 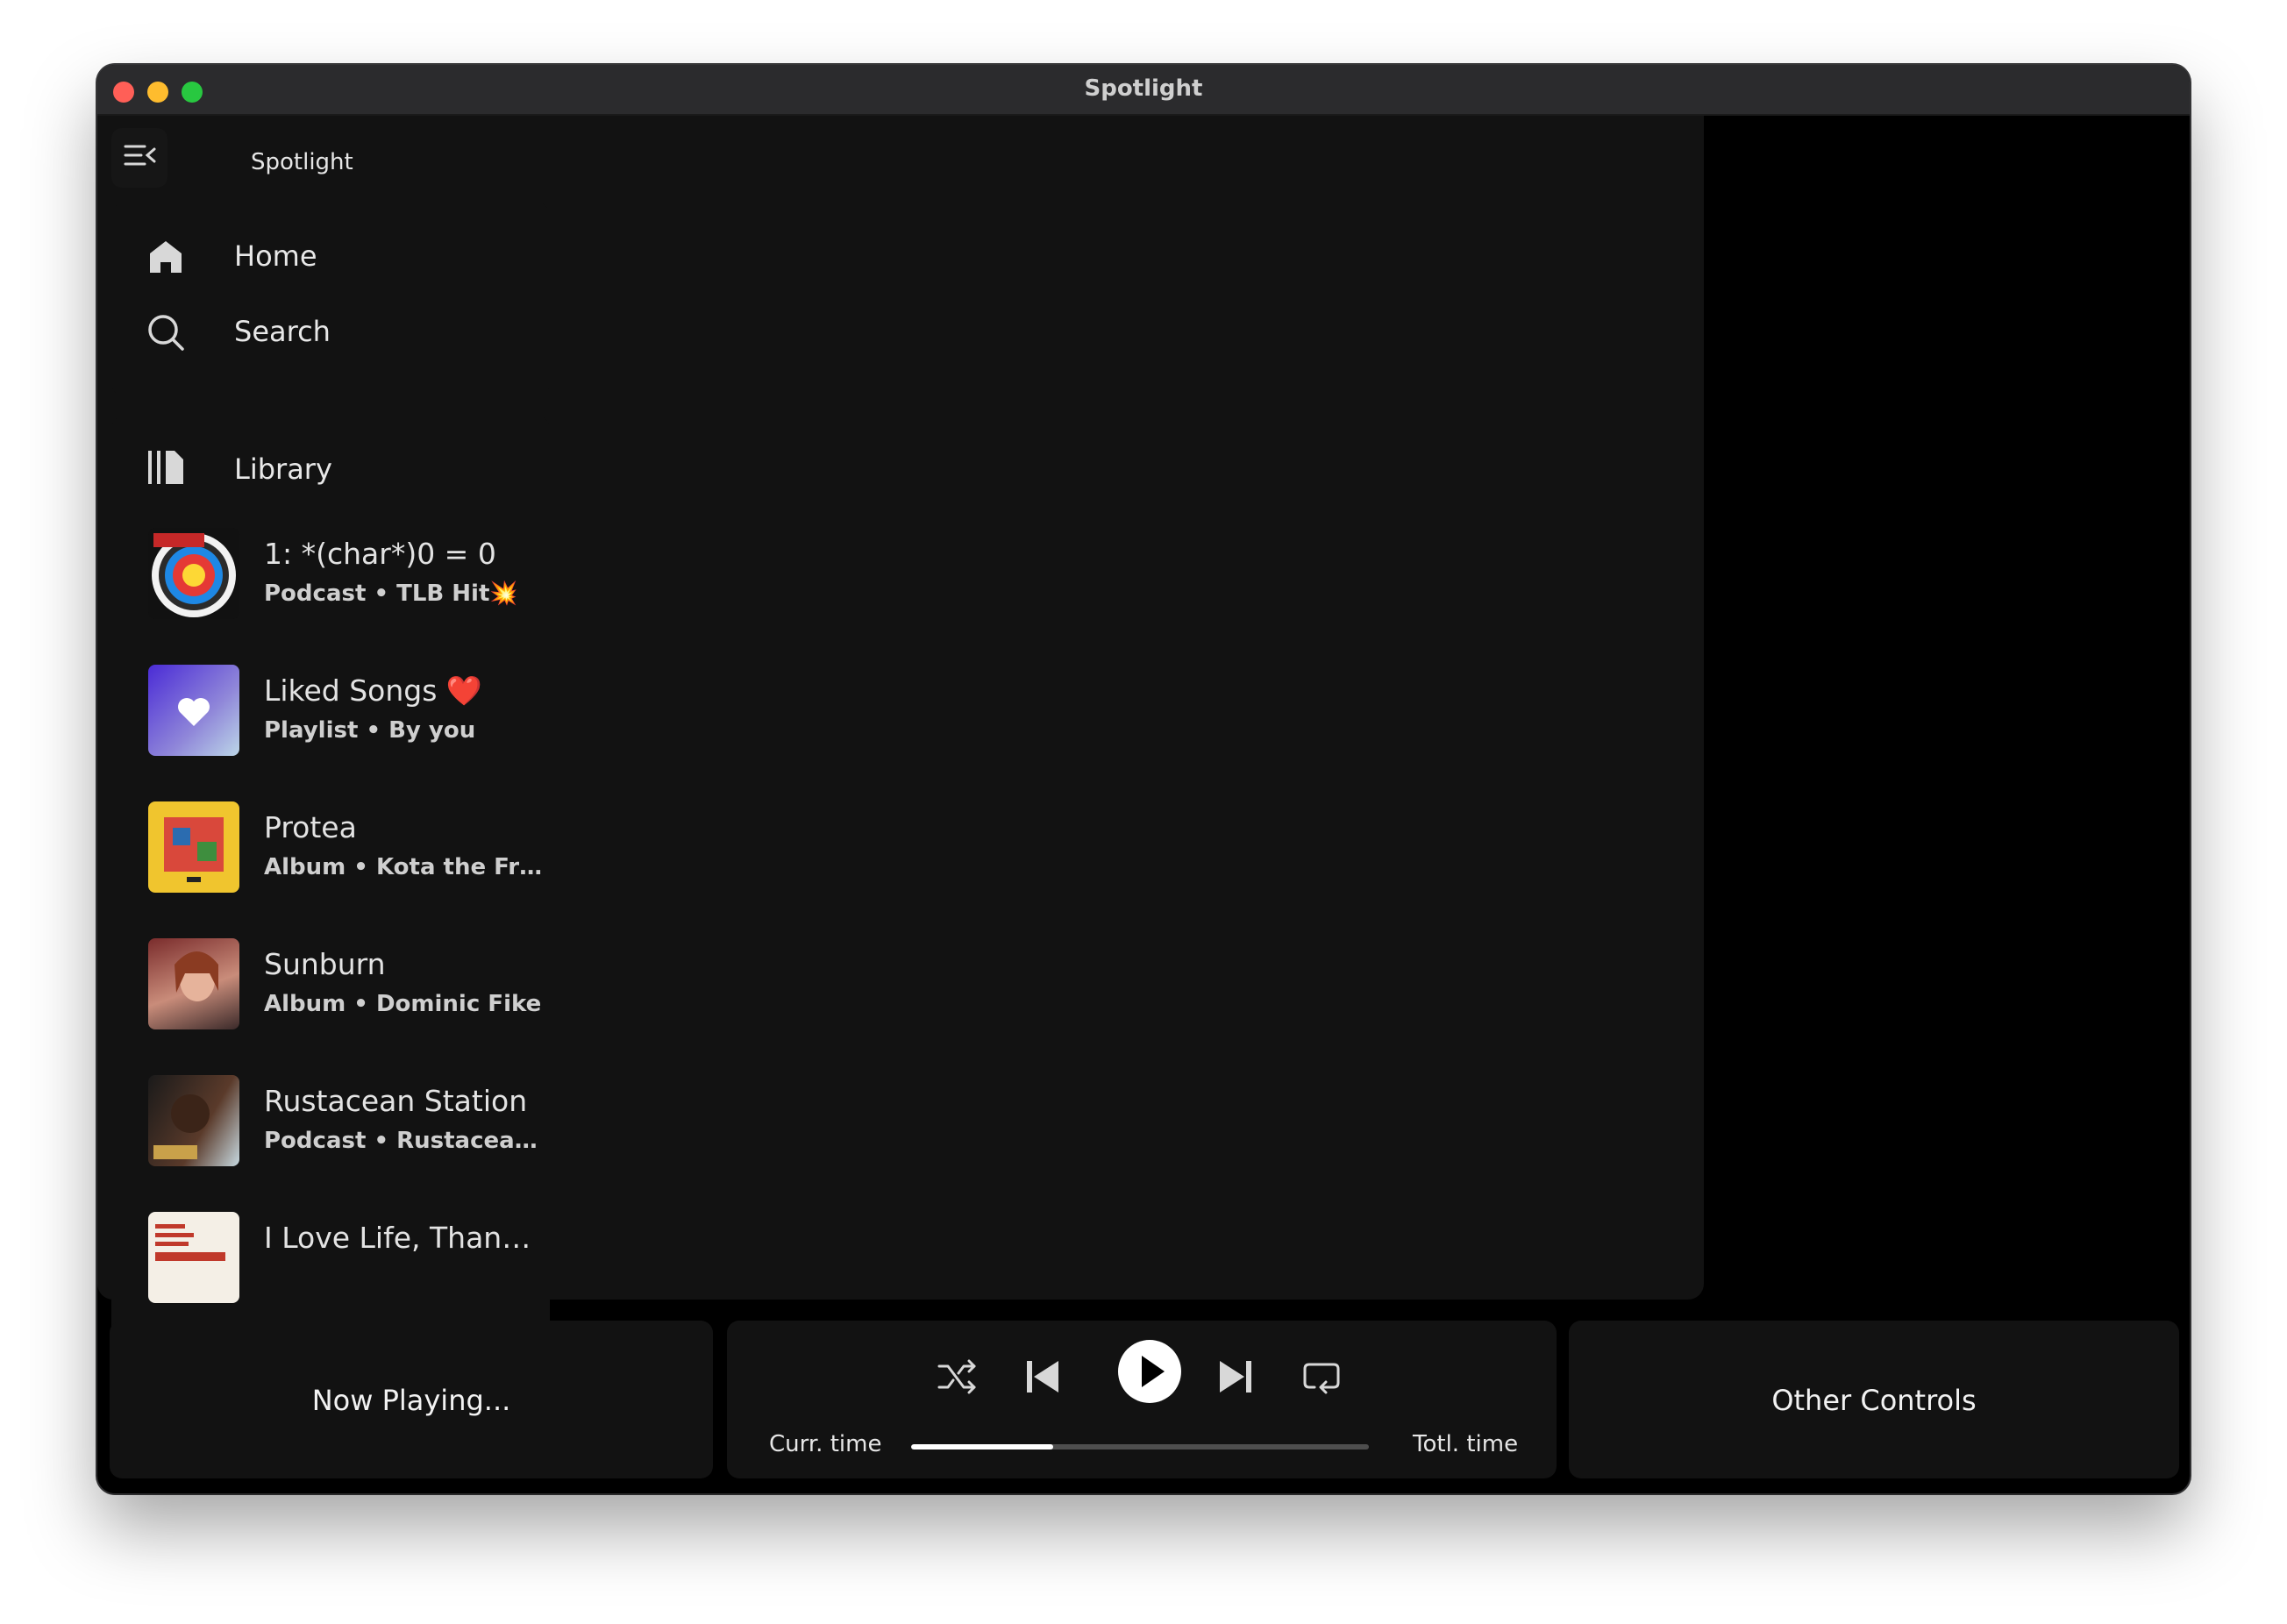 I want to click on play-icon, so click(x=1153, y=1372).